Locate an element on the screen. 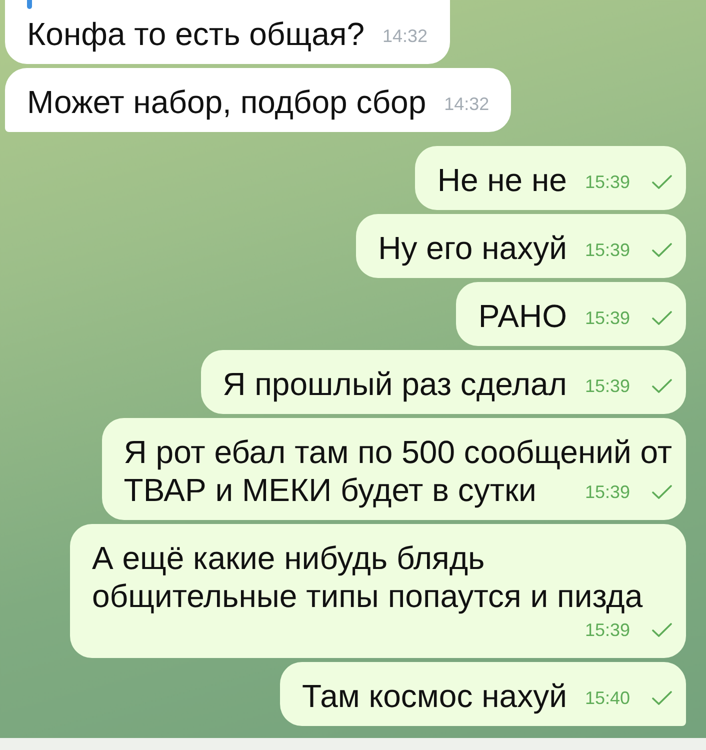  message-text: А ещё какие нибудь блядь is located at coordinates (289, 558).